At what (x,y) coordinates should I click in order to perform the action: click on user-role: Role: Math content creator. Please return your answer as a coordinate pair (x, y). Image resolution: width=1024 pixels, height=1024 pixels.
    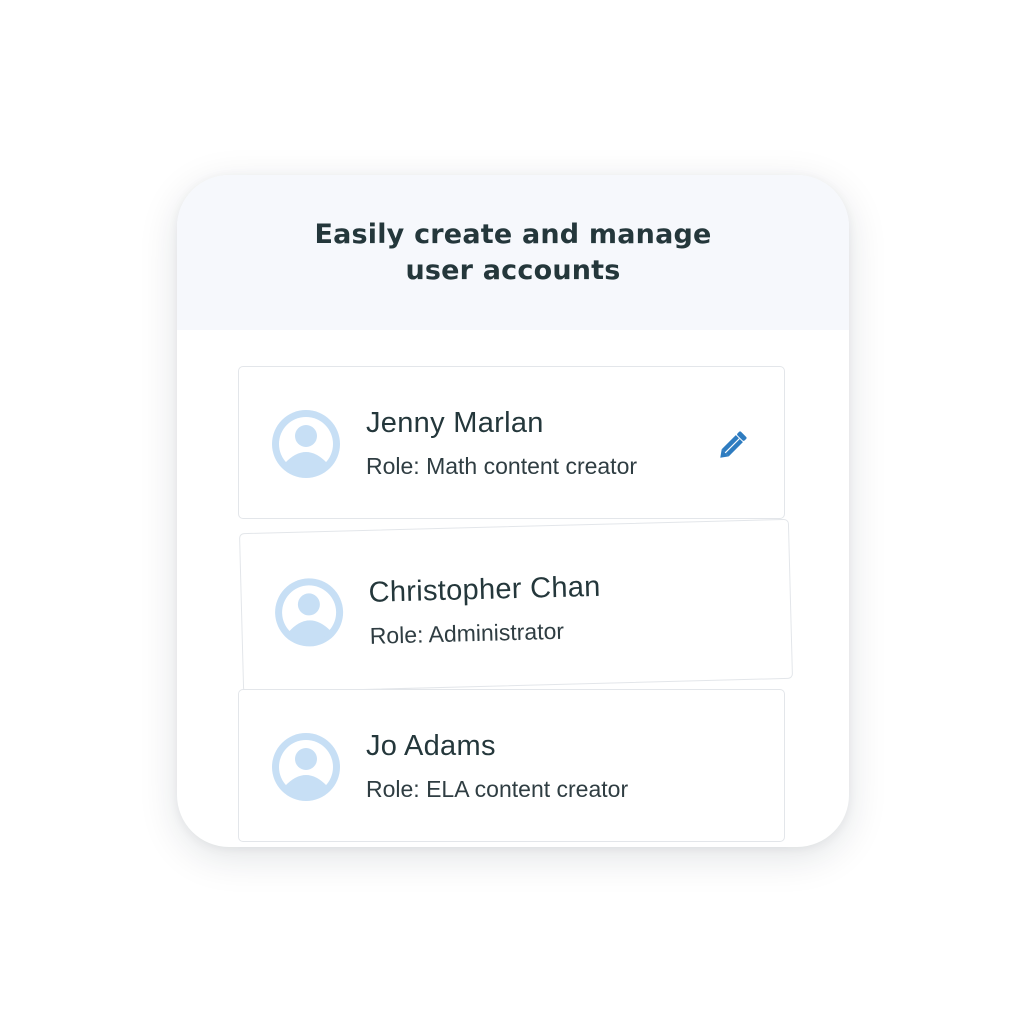
    Looking at the image, I should click on (502, 466).